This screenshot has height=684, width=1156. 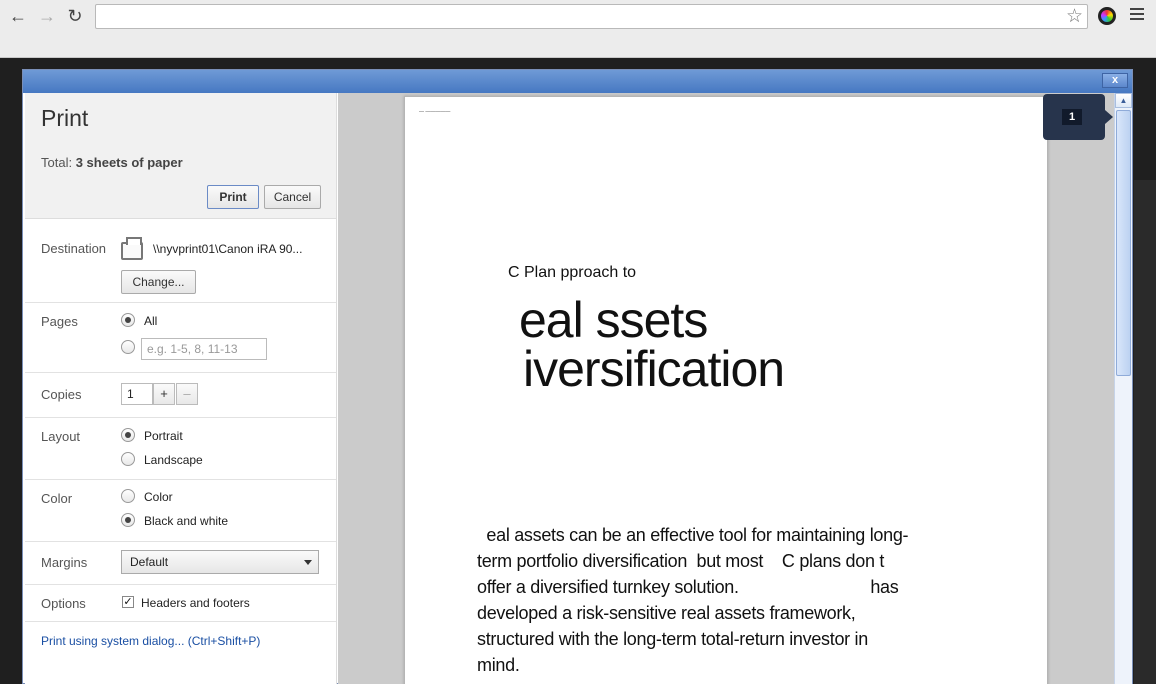 I want to click on hamburger-menu-icon, so click(x=1137, y=15).